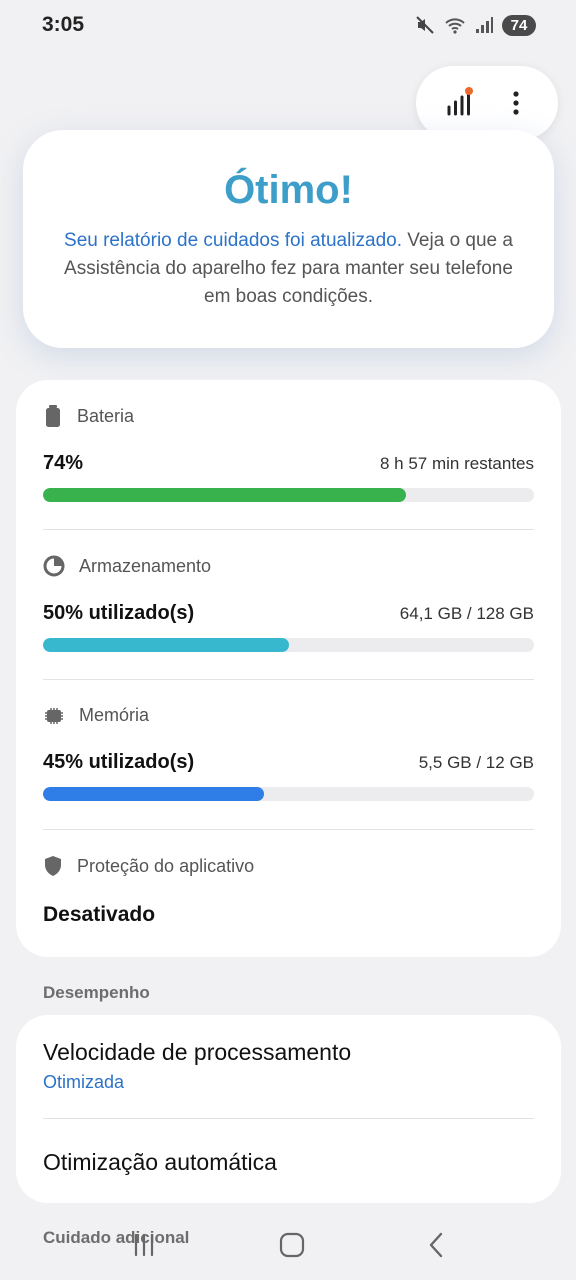 The height and width of the screenshot is (1280, 576). I want to click on battery-bar-fill, so click(225, 495).